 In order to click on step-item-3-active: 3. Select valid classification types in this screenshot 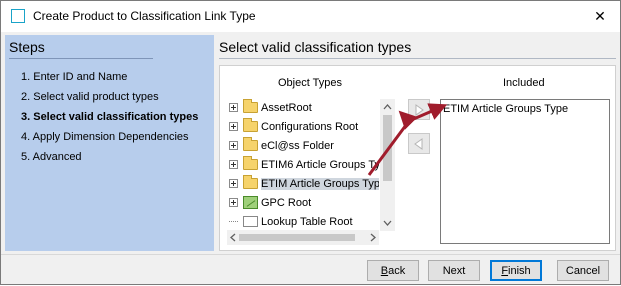, I will do `click(110, 117)`.